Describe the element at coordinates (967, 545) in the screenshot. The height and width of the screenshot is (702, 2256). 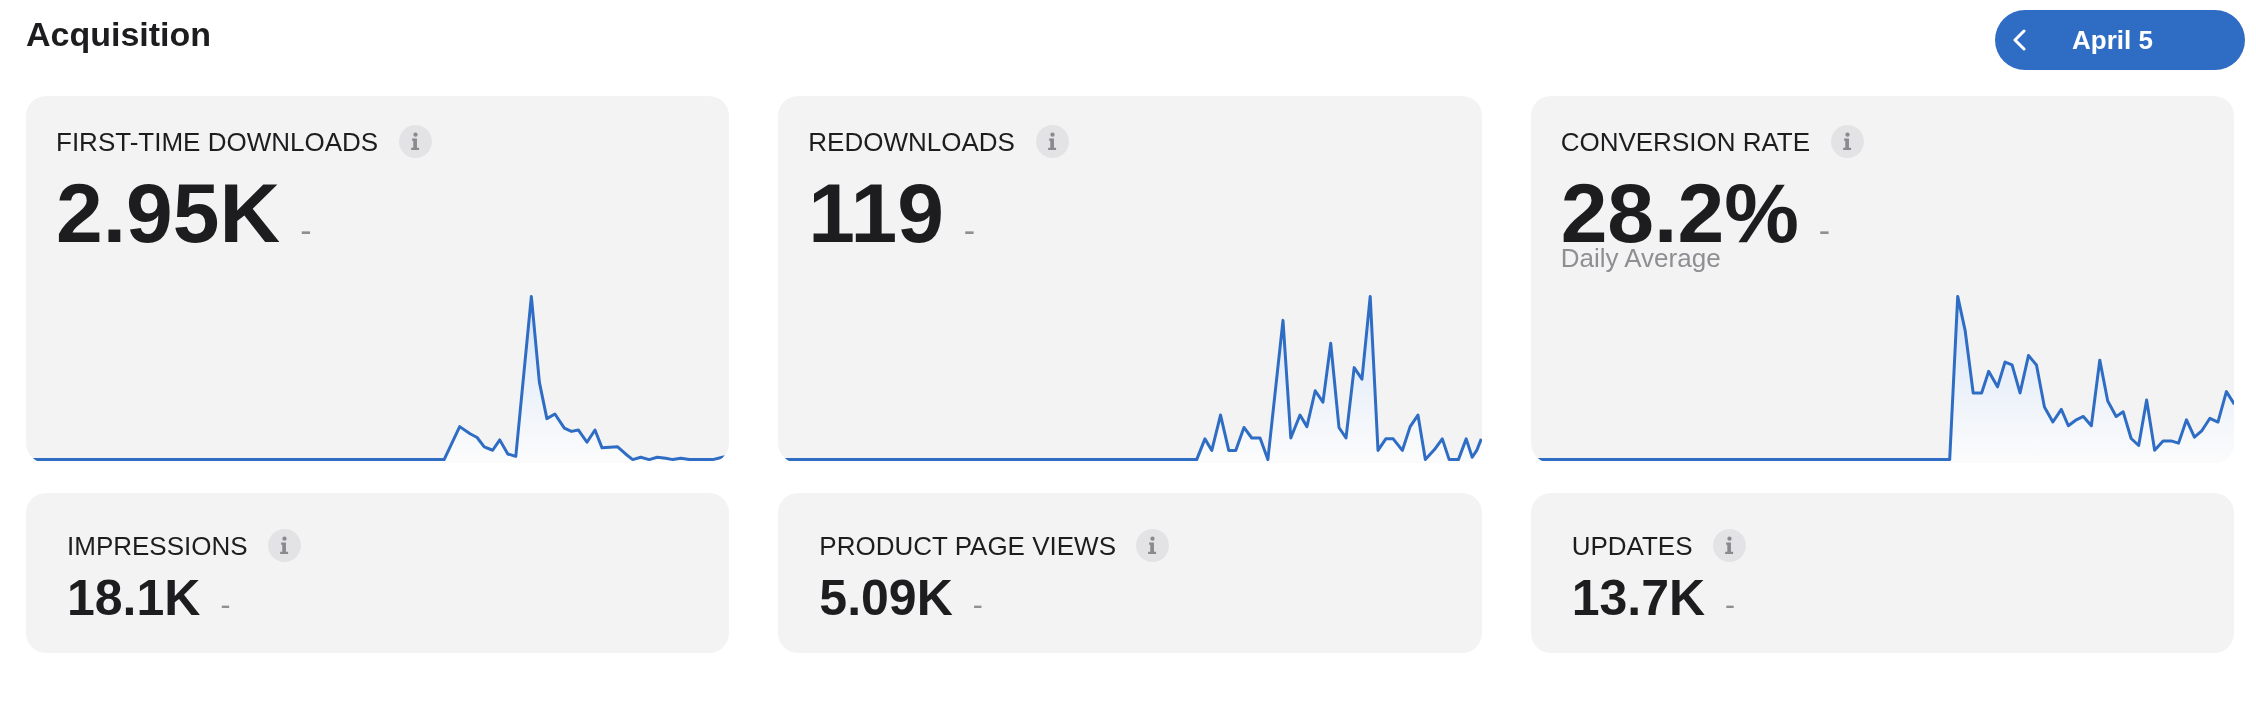
I see `metric-label: PRODUCT PAGE VIEWS` at that location.